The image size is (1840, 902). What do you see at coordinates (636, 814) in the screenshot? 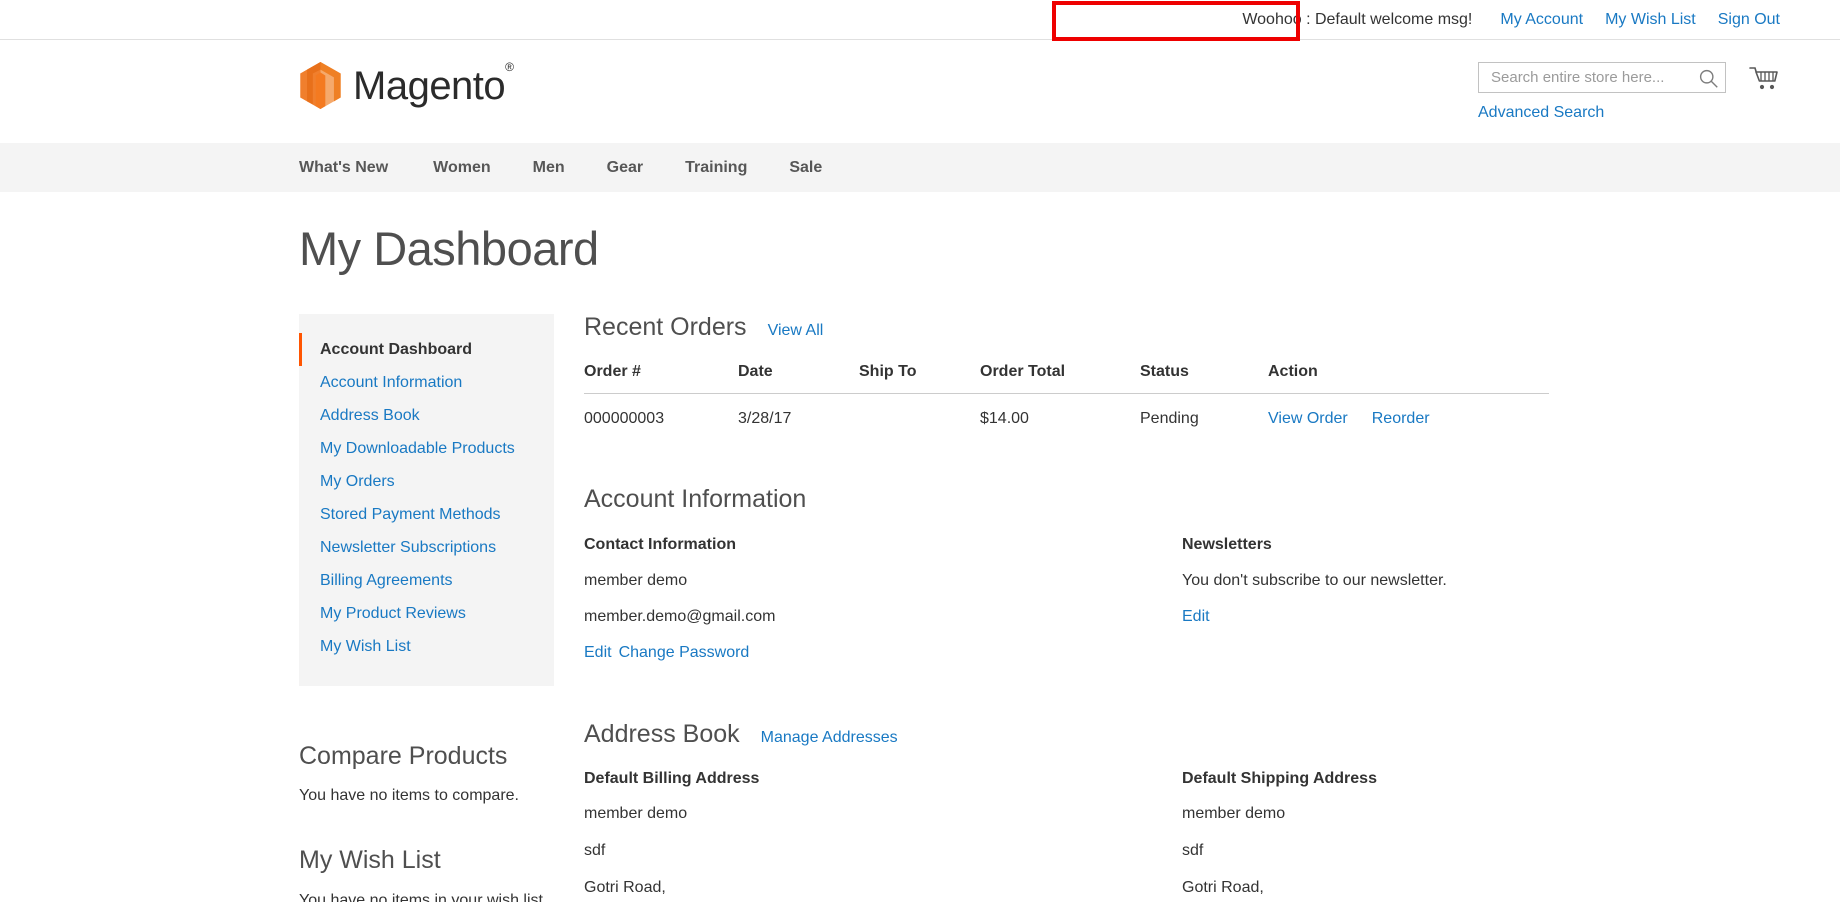
I see `billing-line-name: member demo` at bounding box center [636, 814].